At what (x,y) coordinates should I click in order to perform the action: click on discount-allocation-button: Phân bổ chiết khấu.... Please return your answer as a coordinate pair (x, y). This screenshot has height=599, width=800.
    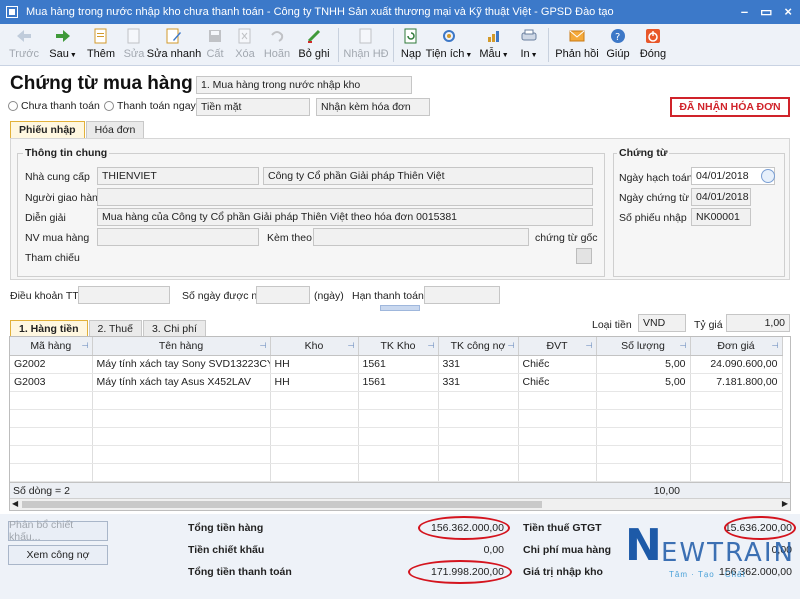
    Looking at the image, I should click on (58, 531).